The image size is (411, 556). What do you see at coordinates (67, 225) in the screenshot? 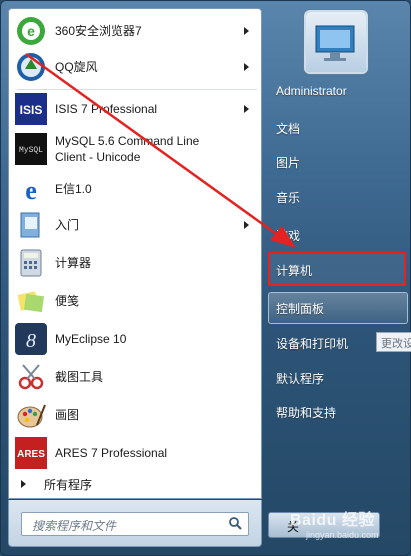
I see `program-label: 入门` at bounding box center [67, 225].